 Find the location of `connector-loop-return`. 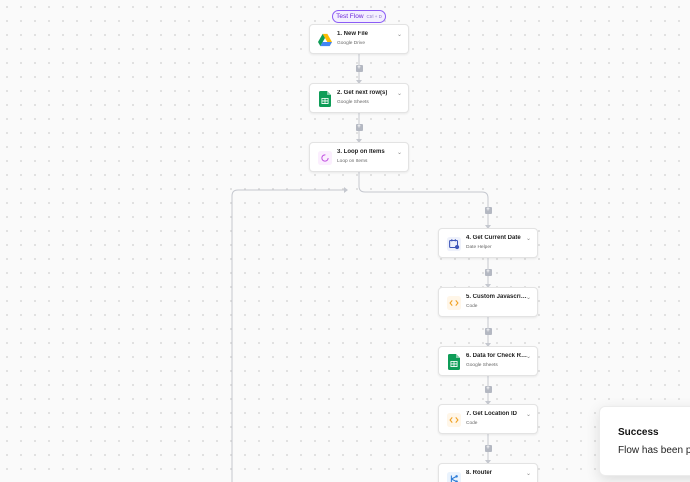

connector-loop-return is located at coordinates (289, 335).